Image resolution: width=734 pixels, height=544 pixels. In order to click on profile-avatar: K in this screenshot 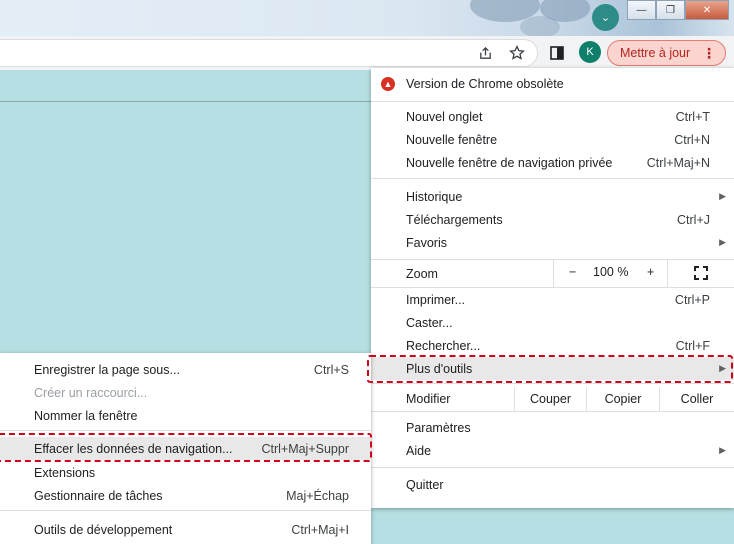, I will do `click(590, 52)`.